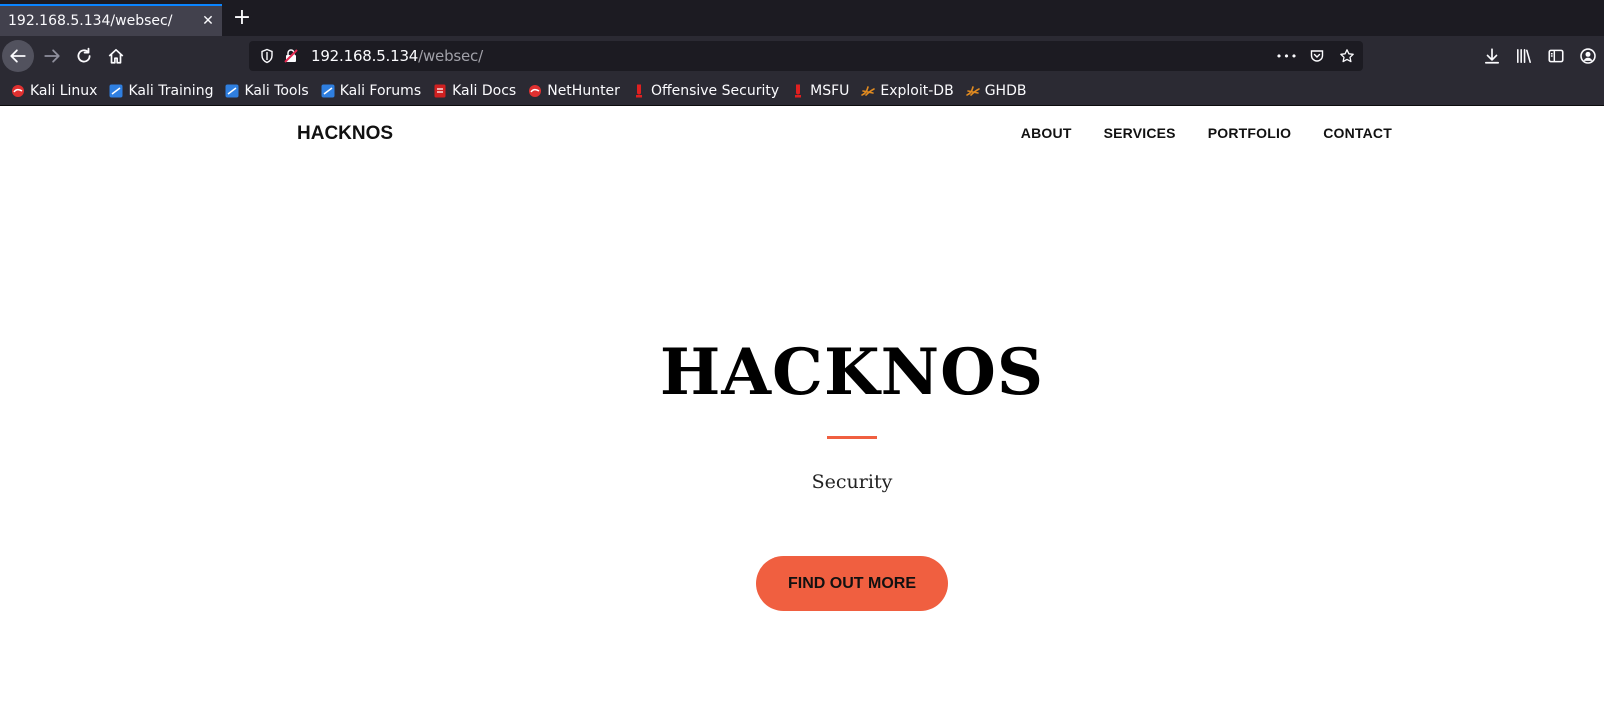 This screenshot has width=1604, height=709. Describe the element at coordinates (868, 91) in the screenshot. I see `exploitdb-icon` at that location.